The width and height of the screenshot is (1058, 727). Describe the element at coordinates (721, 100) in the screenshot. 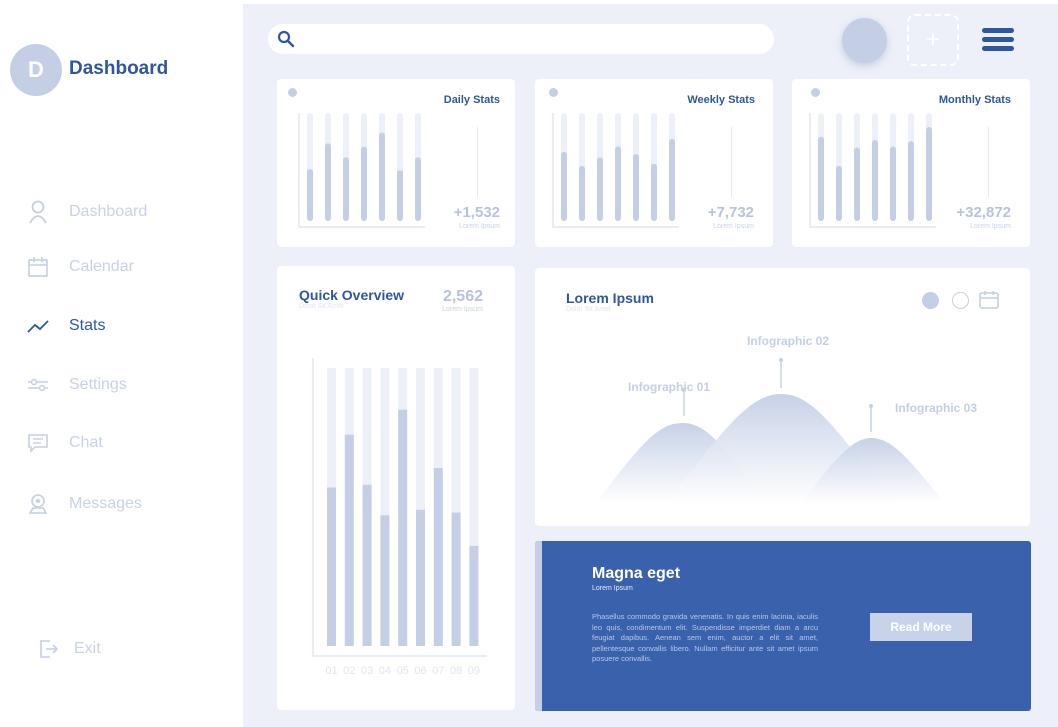

I see `card-title: Weekly Stats` at that location.